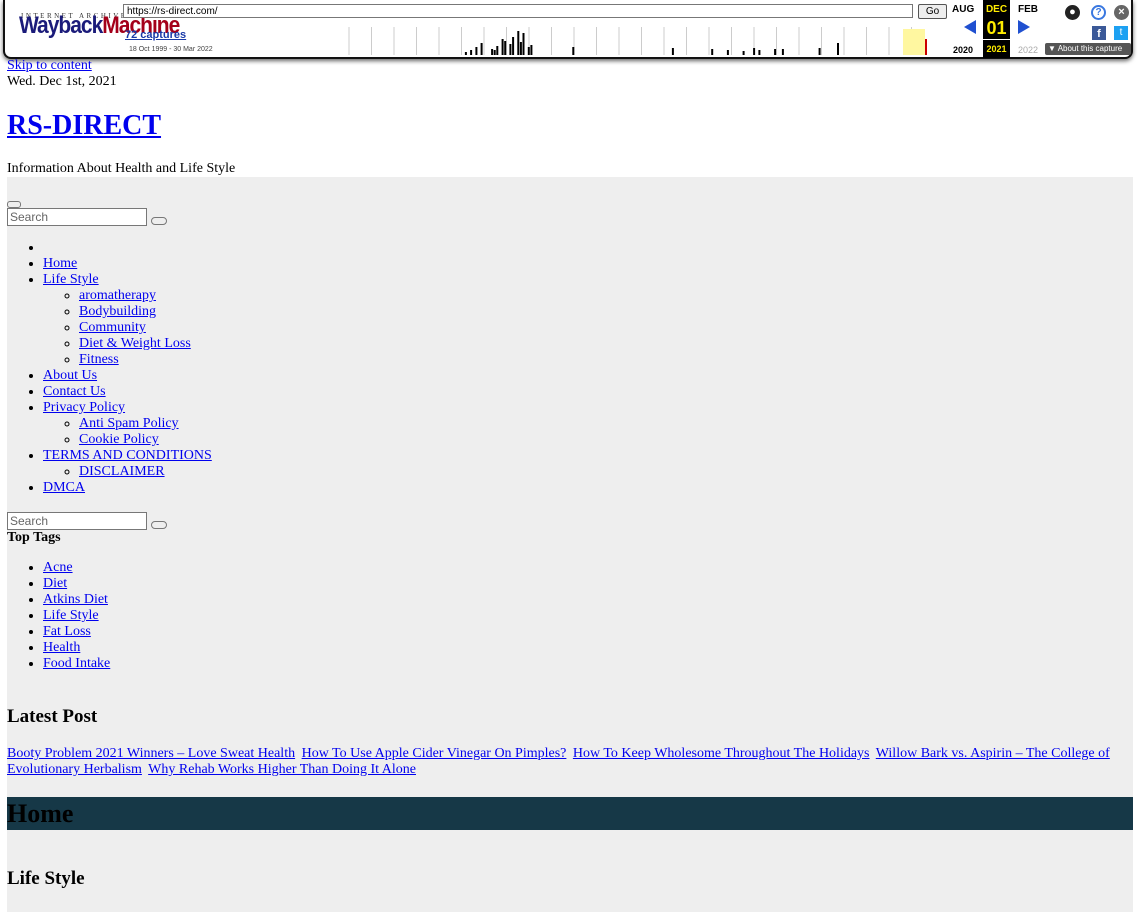 This screenshot has height=912, width=1140. Describe the element at coordinates (49, 66) in the screenshot. I see `skip-to-content-link: Skip to content` at that location.